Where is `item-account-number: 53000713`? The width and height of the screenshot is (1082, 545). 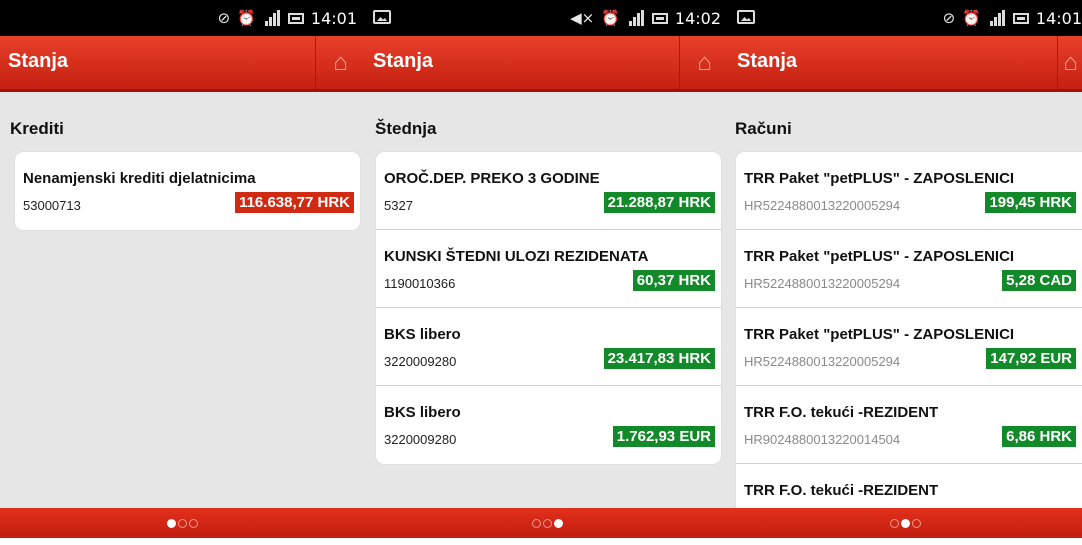 item-account-number: 53000713 is located at coordinates (52, 205).